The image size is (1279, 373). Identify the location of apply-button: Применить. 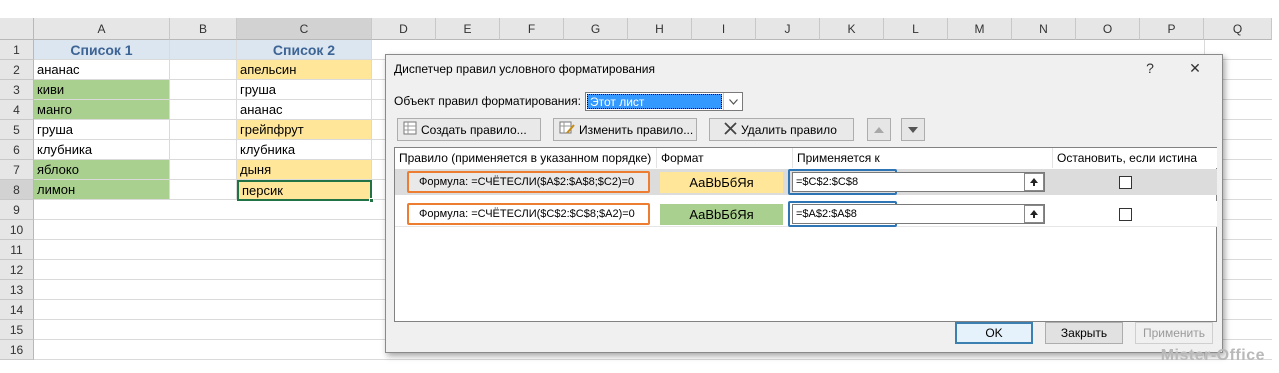
(1174, 333).